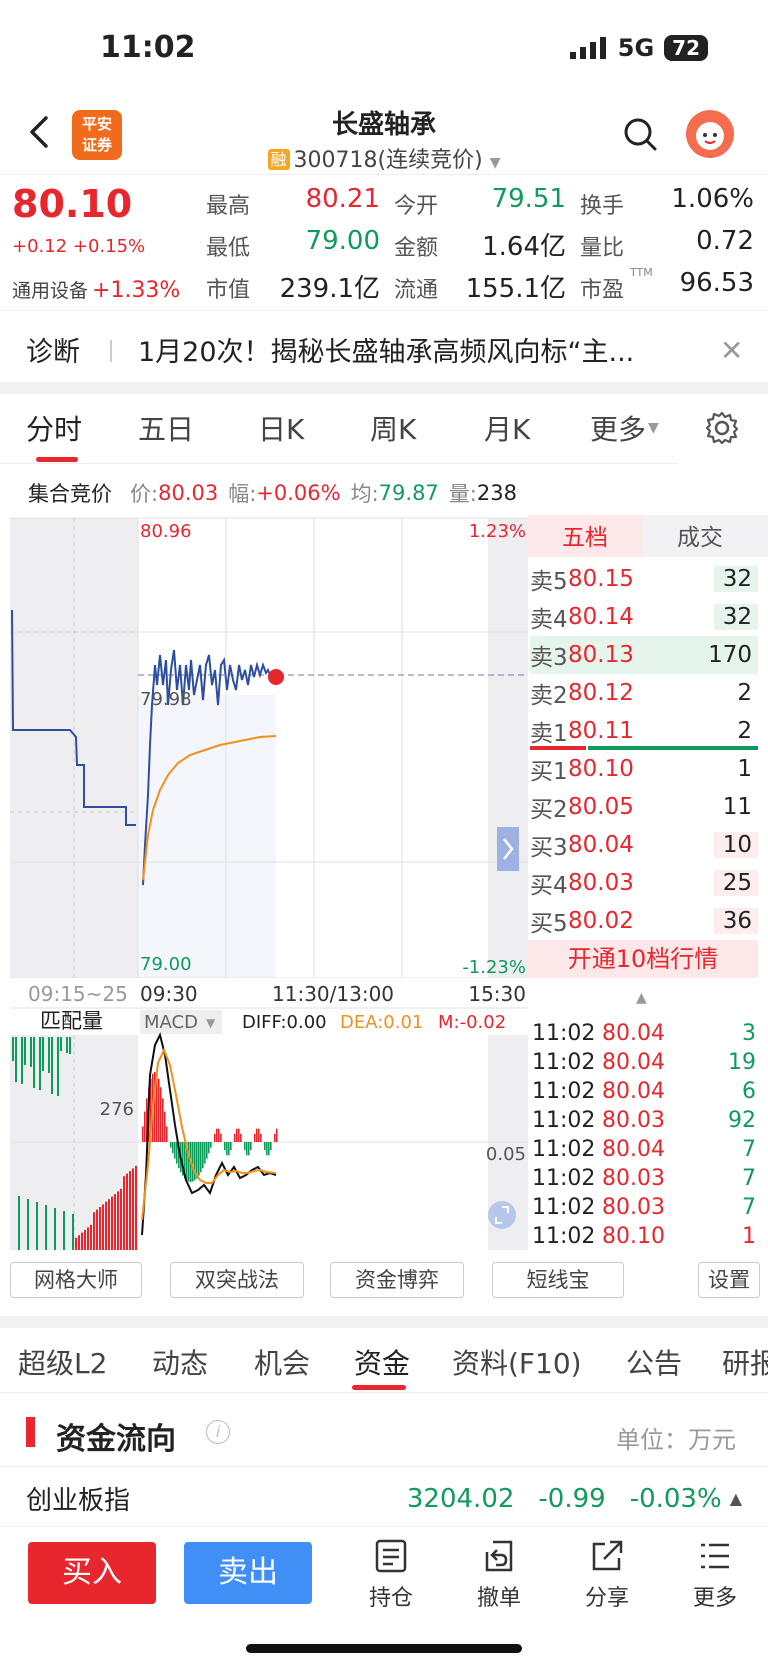  Describe the element at coordinates (549, 582) in the screenshot. I see `orderbook-label: 卖5` at that location.